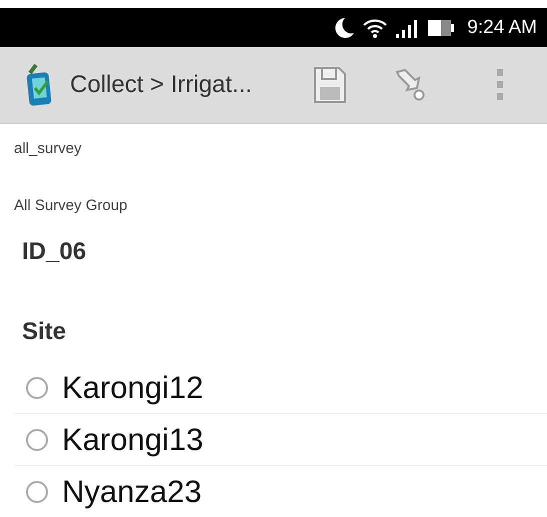 This screenshot has width=547, height=517. What do you see at coordinates (344, 28) in the screenshot?
I see `moon-icon` at bounding box center [344, 28].